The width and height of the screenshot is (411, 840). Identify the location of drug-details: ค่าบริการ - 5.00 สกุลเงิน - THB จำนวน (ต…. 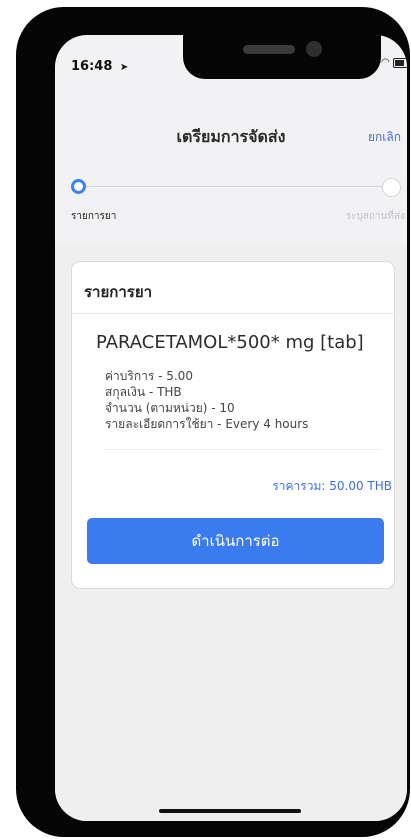
(206, 400).